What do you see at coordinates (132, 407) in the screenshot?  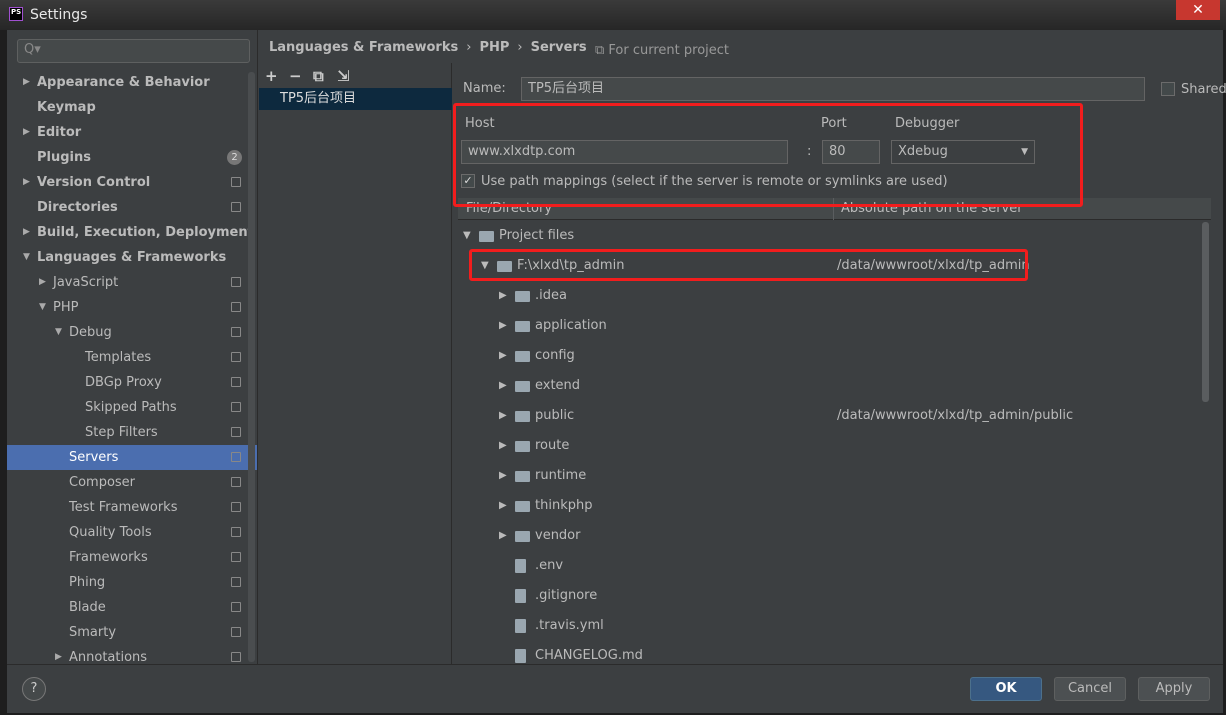 I see `sidebar-item: Skipped Paths` at bounding box center [132, 407].